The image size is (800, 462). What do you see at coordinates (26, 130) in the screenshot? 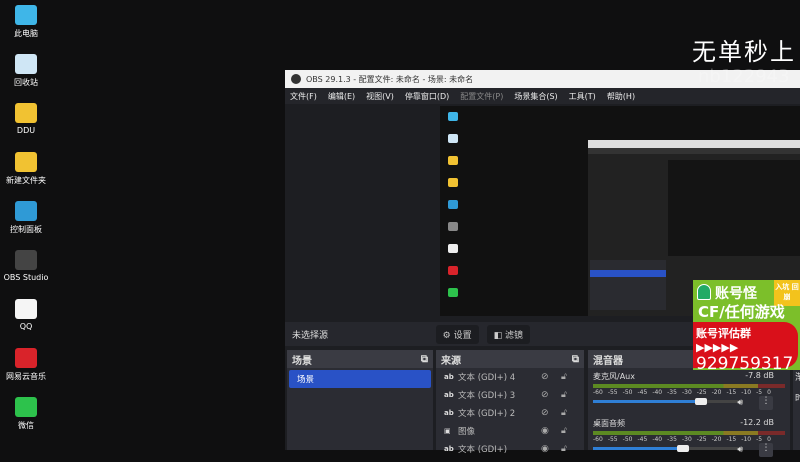
I see `desktop-icon-label: DDU` at bounding box center [26, 130].